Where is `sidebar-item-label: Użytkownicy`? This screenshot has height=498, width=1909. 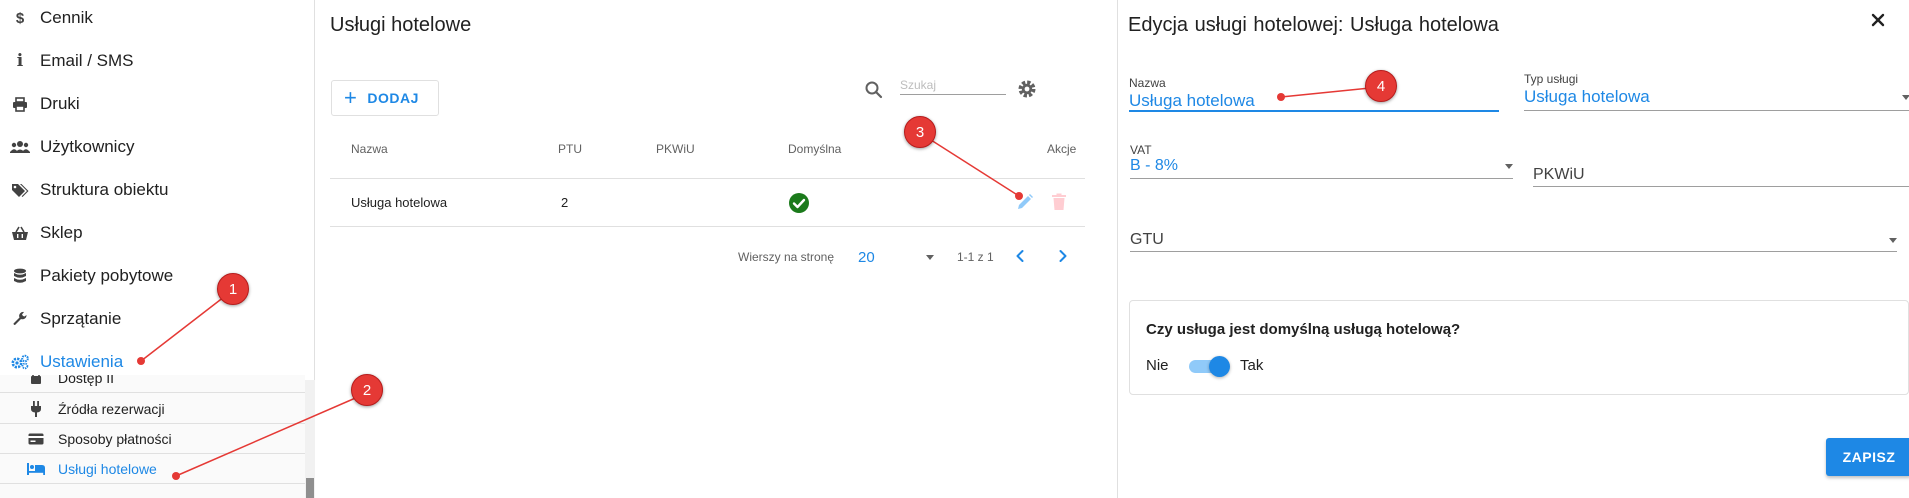 sidebar-item-label: Użytkownicy is located at coordinates (87, 146).